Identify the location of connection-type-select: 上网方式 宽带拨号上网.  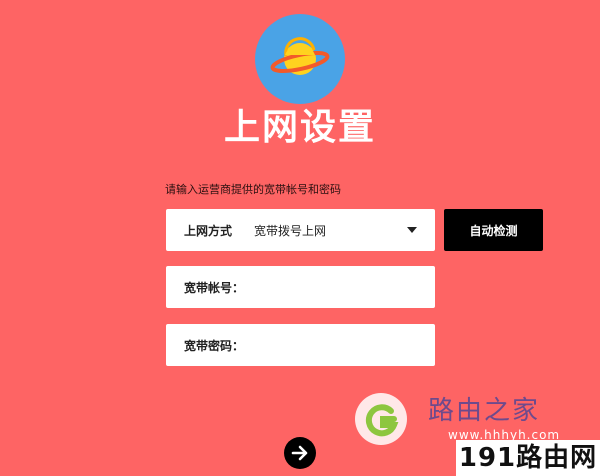
(300, 230).